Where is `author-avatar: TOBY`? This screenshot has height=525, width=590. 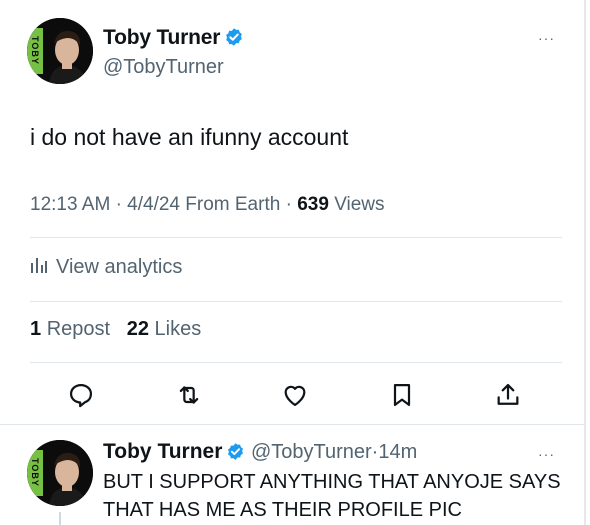 author-avatar: TOBY is located at coordinates (60, 51).